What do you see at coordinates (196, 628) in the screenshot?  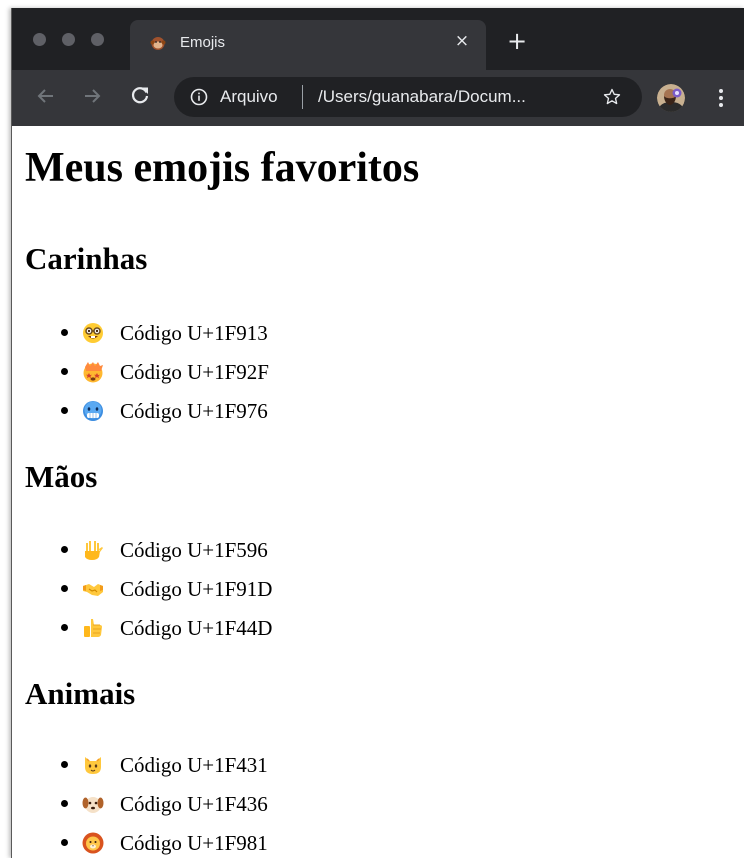 I see `list-item-text: Código U+1F44D` at bounding box center [196, 628].